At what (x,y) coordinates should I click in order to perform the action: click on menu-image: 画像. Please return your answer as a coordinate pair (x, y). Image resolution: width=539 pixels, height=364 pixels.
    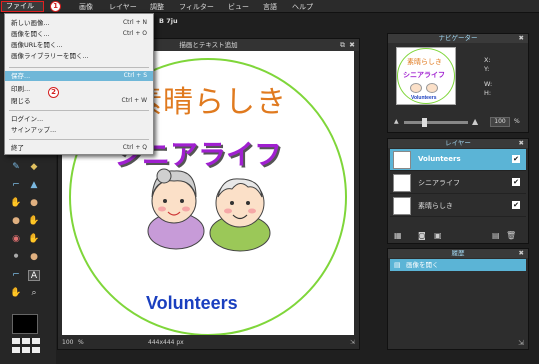
    Looking at the image, I should click on (86, 7).